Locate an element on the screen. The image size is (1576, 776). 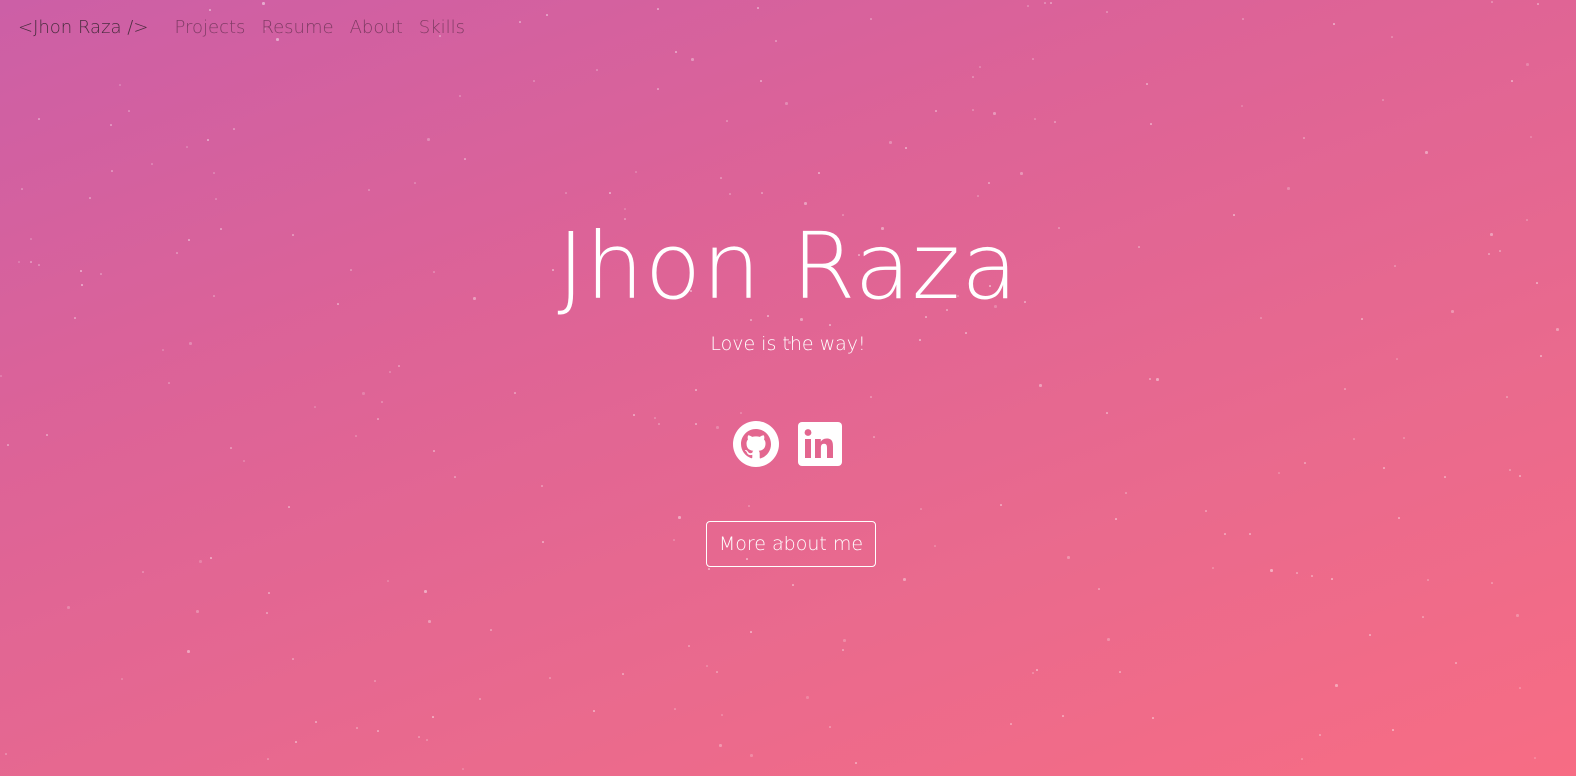
hero-tagline: Love is the way! is located at coordinates (788, 344).